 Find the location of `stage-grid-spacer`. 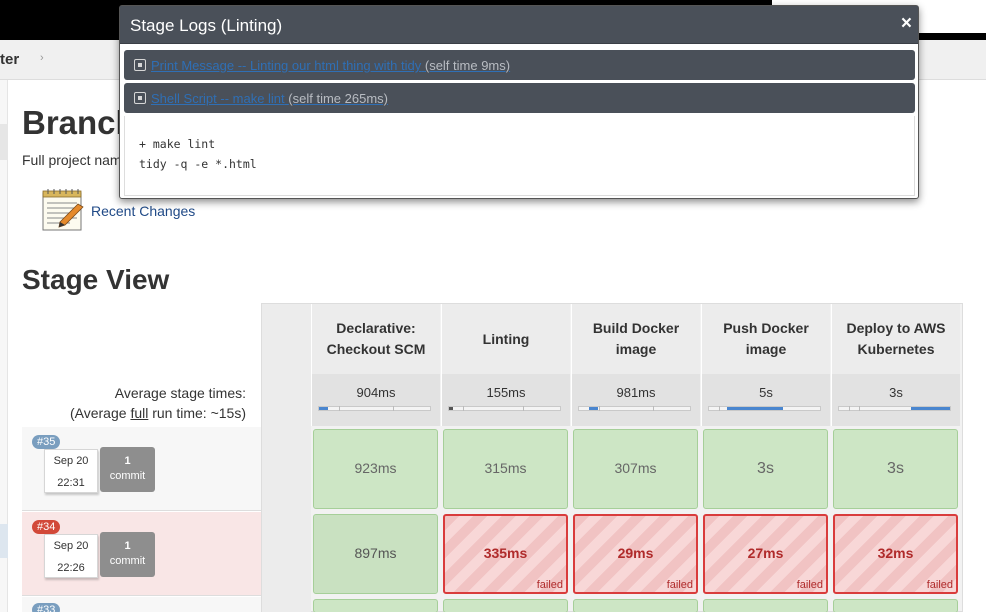

stage-grid-spacer is located at coordinates (286, 458).